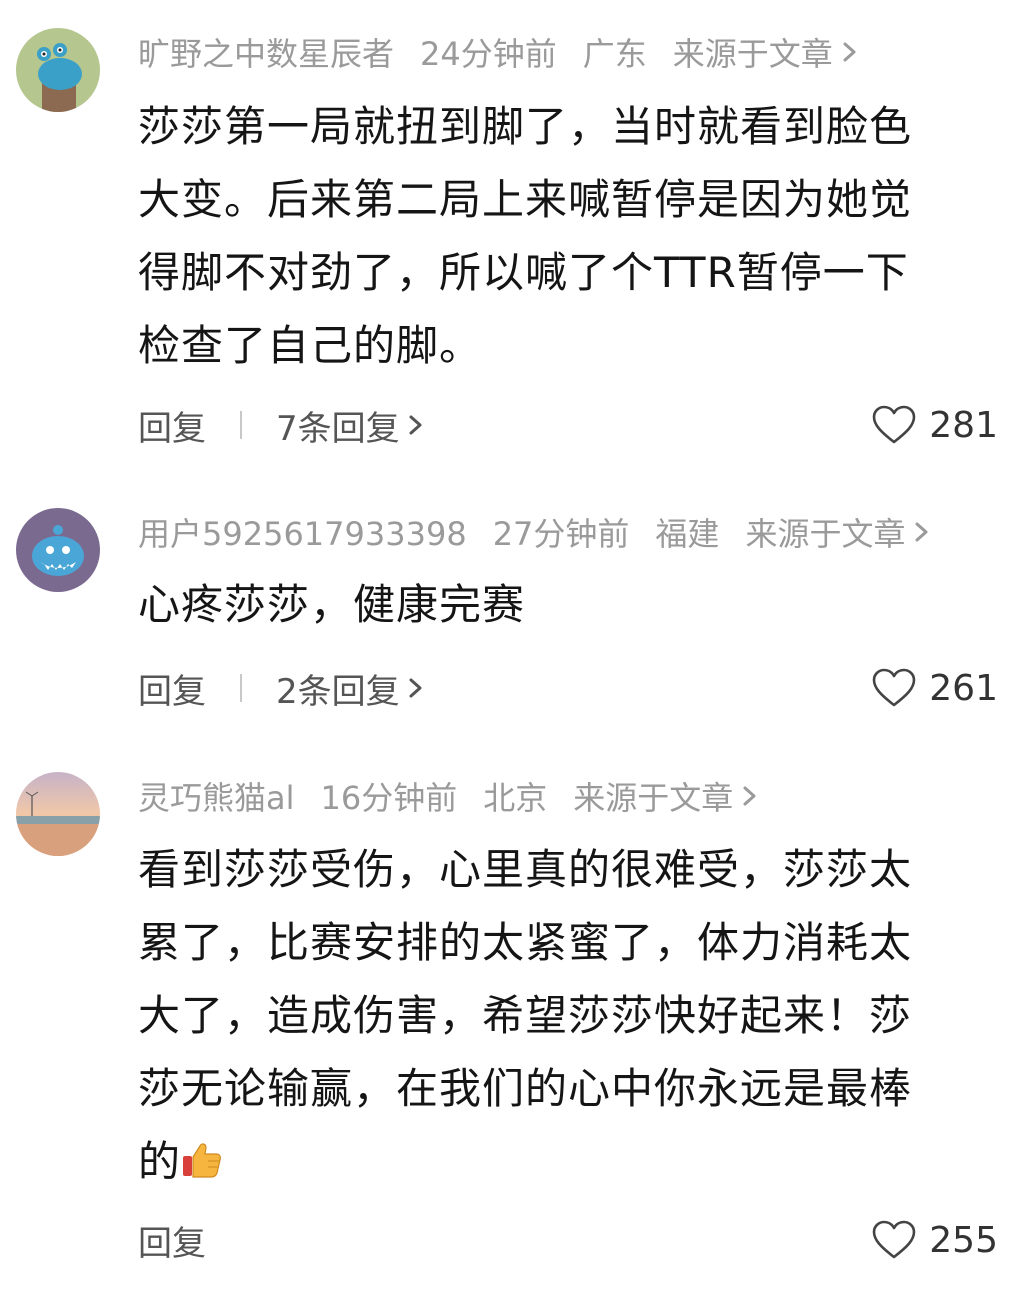 The width and height of the screenshot is (1036, 1295). What do you see at coordinates (568, 1240) in the screenshot?
I see `comment-actions: 回复 255` at bounding box center [568, 1240].